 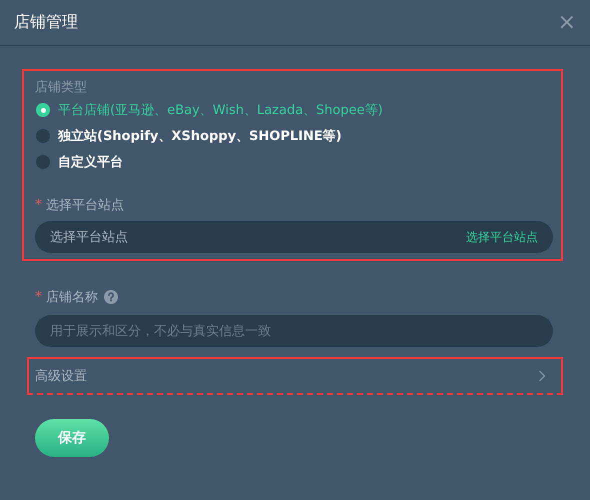 I want to click on help-icon, so click(x=111, y=297).